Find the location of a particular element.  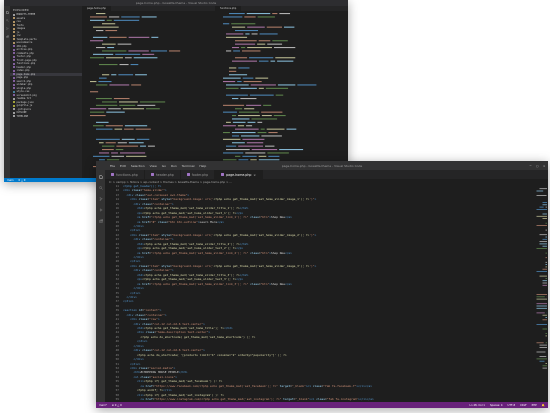

back-status-problems: 0 △ 0 is located at coordinates (21, 180).